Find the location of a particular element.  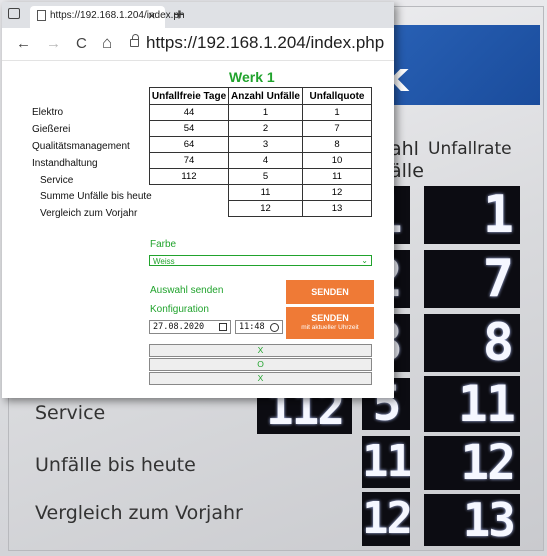

browser-tab: https://192.168.1.204/index.ph × is located at coordinates (107, 17).